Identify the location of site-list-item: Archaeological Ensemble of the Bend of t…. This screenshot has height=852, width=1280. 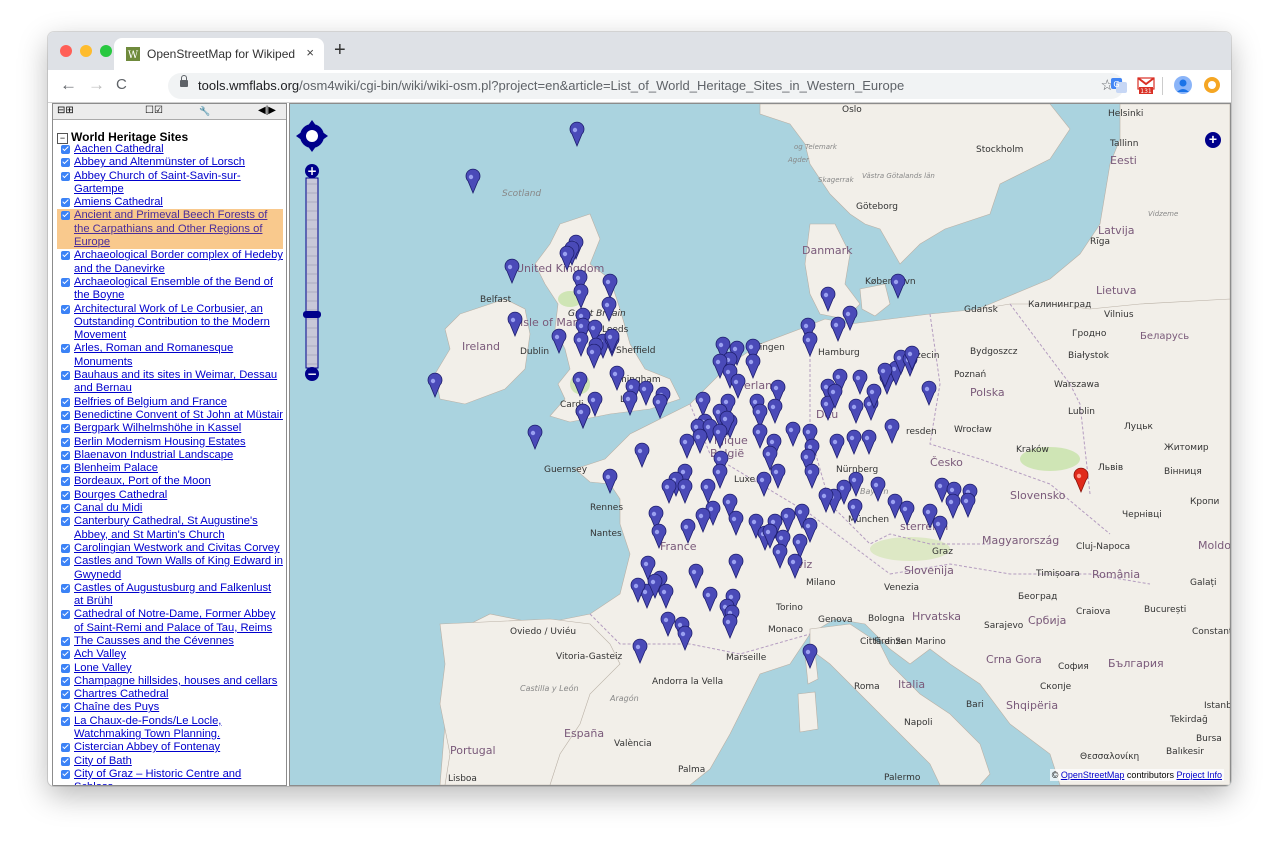
(170, 289).